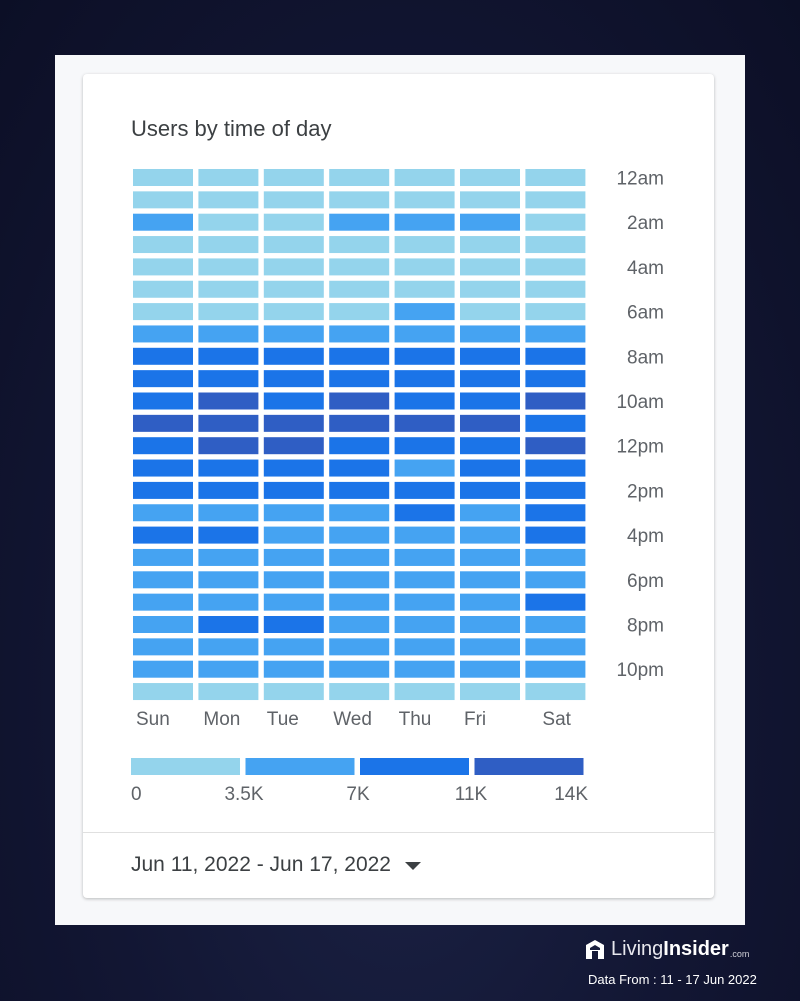 Image resolution: width=800 pixels, height=1001 pixels. What do you see at coordinates (359, 200) in the screenshot?
I see `heatmap-cell-wed-1am` at bounding box center [359, 200].